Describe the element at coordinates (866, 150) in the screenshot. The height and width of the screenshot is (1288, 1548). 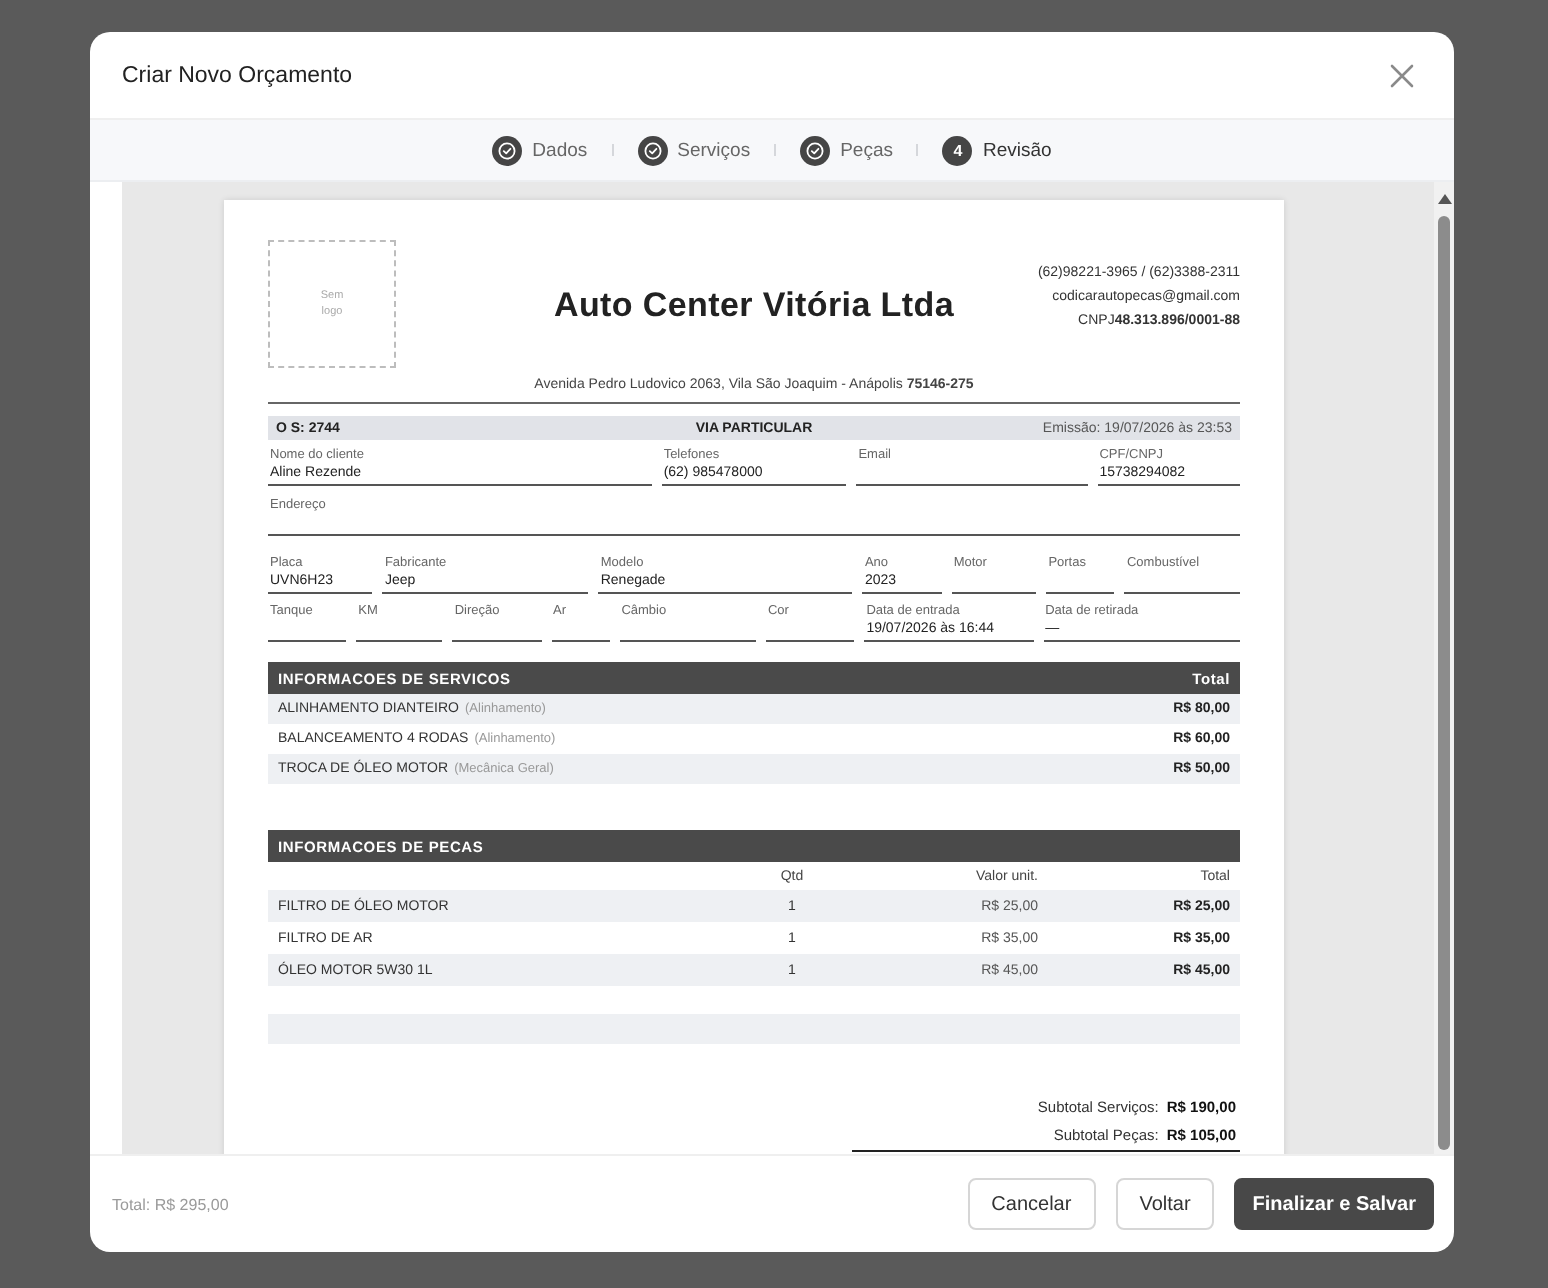
I see `step-label: Peças` at that location.